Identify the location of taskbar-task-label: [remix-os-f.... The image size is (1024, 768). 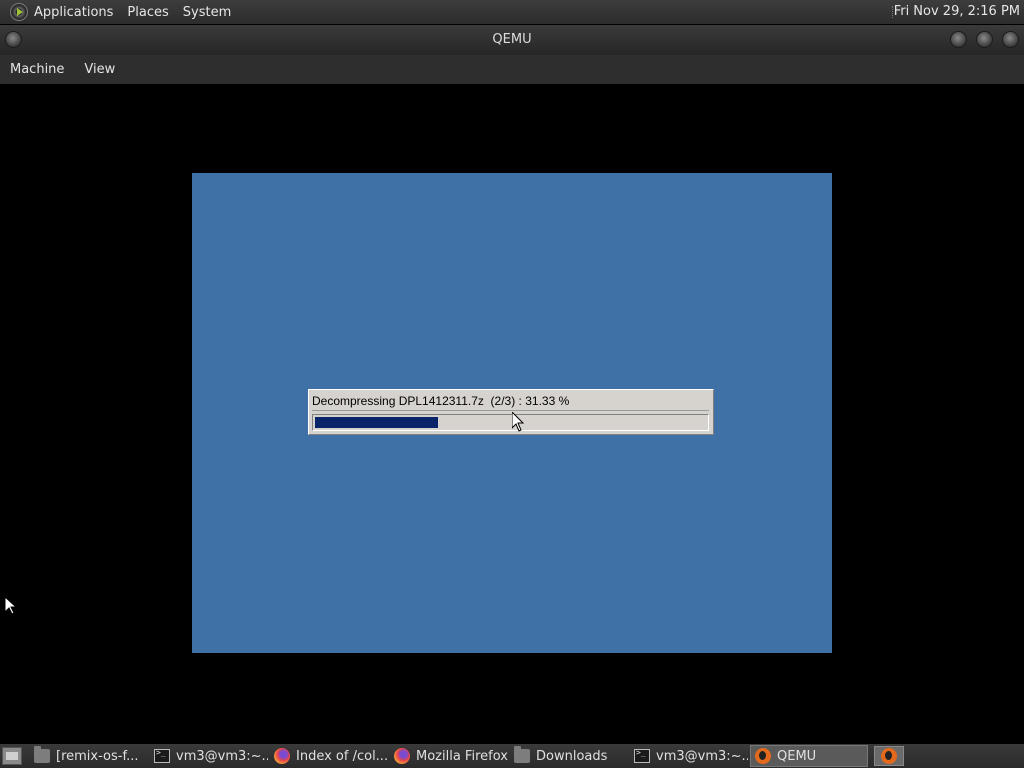
(97, 756).